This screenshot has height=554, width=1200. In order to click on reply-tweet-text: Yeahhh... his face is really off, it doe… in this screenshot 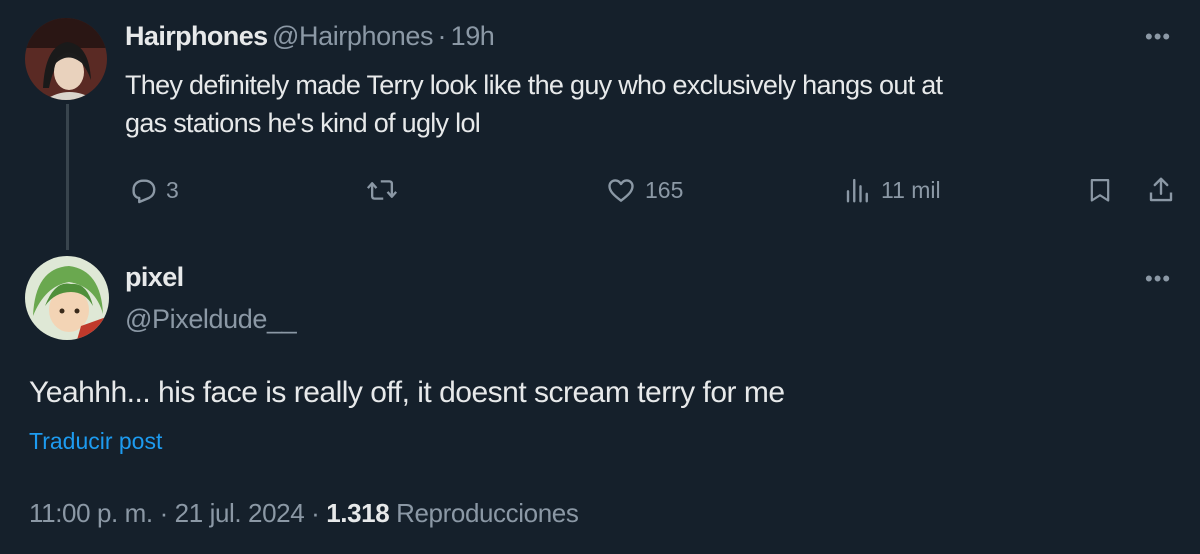, I will do `click(407, 392)`.